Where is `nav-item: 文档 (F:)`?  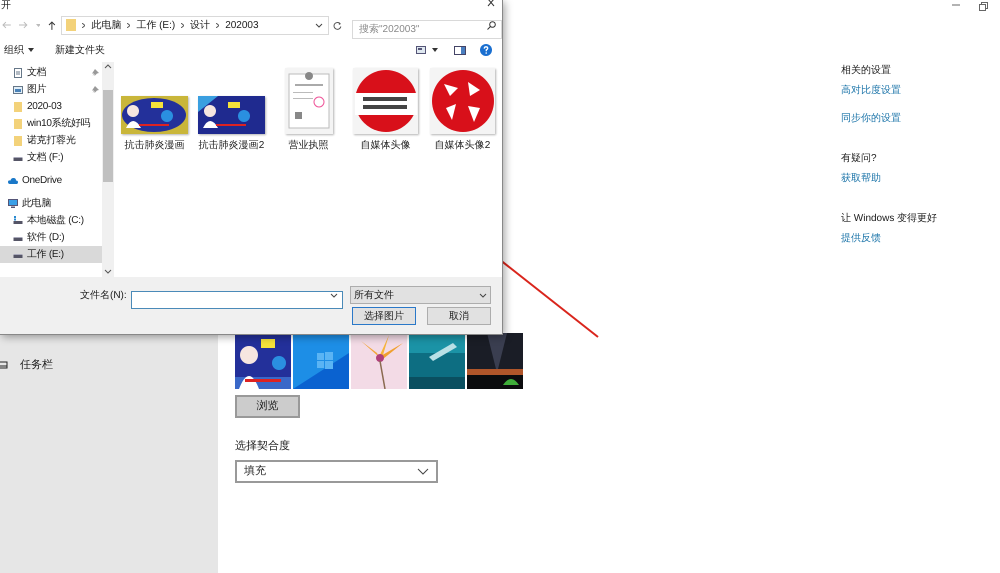 nav-item: 文档 (F:) is located at coordinates (51, 157).